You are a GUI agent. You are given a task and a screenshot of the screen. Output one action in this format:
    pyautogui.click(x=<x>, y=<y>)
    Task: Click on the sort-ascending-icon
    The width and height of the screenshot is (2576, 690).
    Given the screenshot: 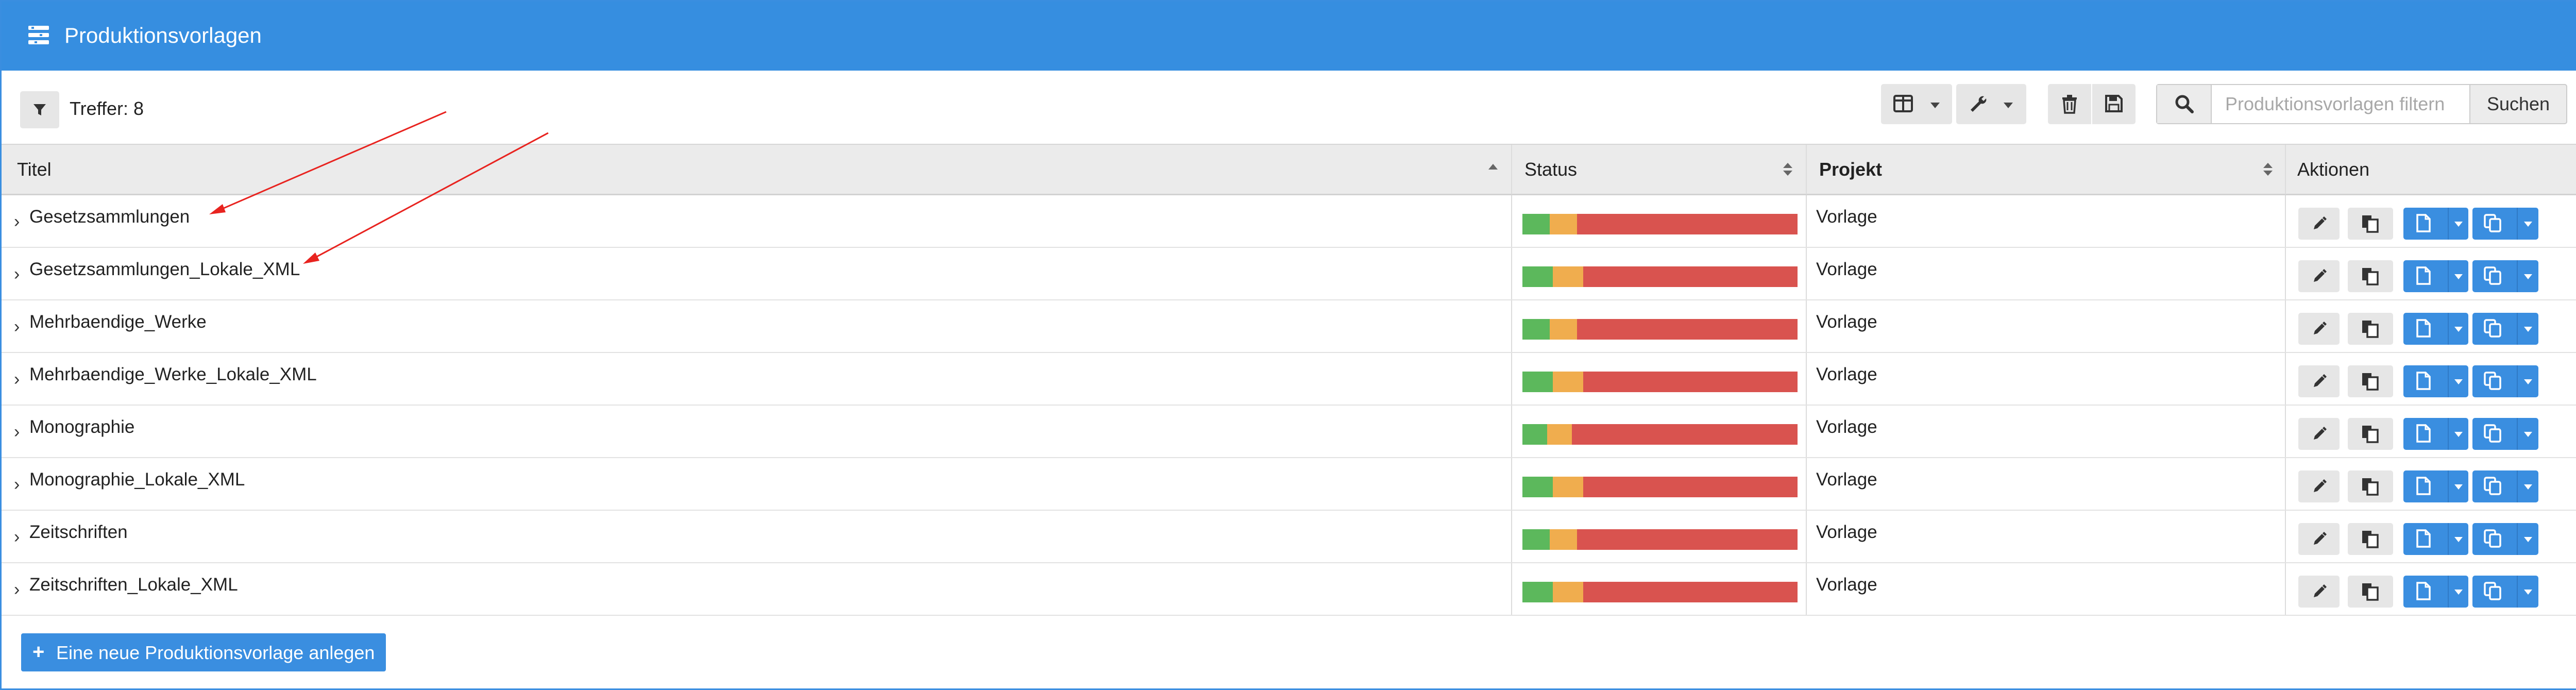 What is the action you would take?
    pyautogui.click(x=1493, y=167)
    